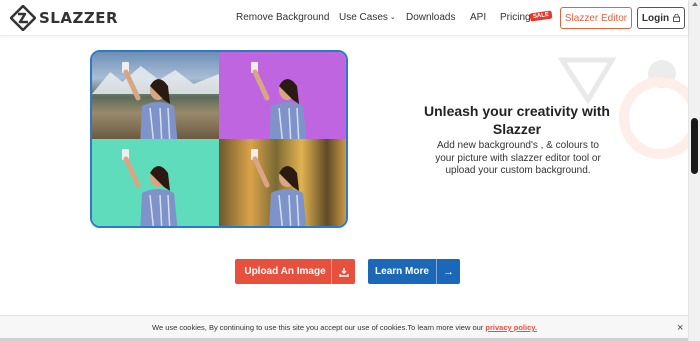 This screenshot has height=341, width=700. Describe the element at coordinates (596, 18) in the screenshot. I see `slazzer-editor-button: Slazzer Editor` at that location.